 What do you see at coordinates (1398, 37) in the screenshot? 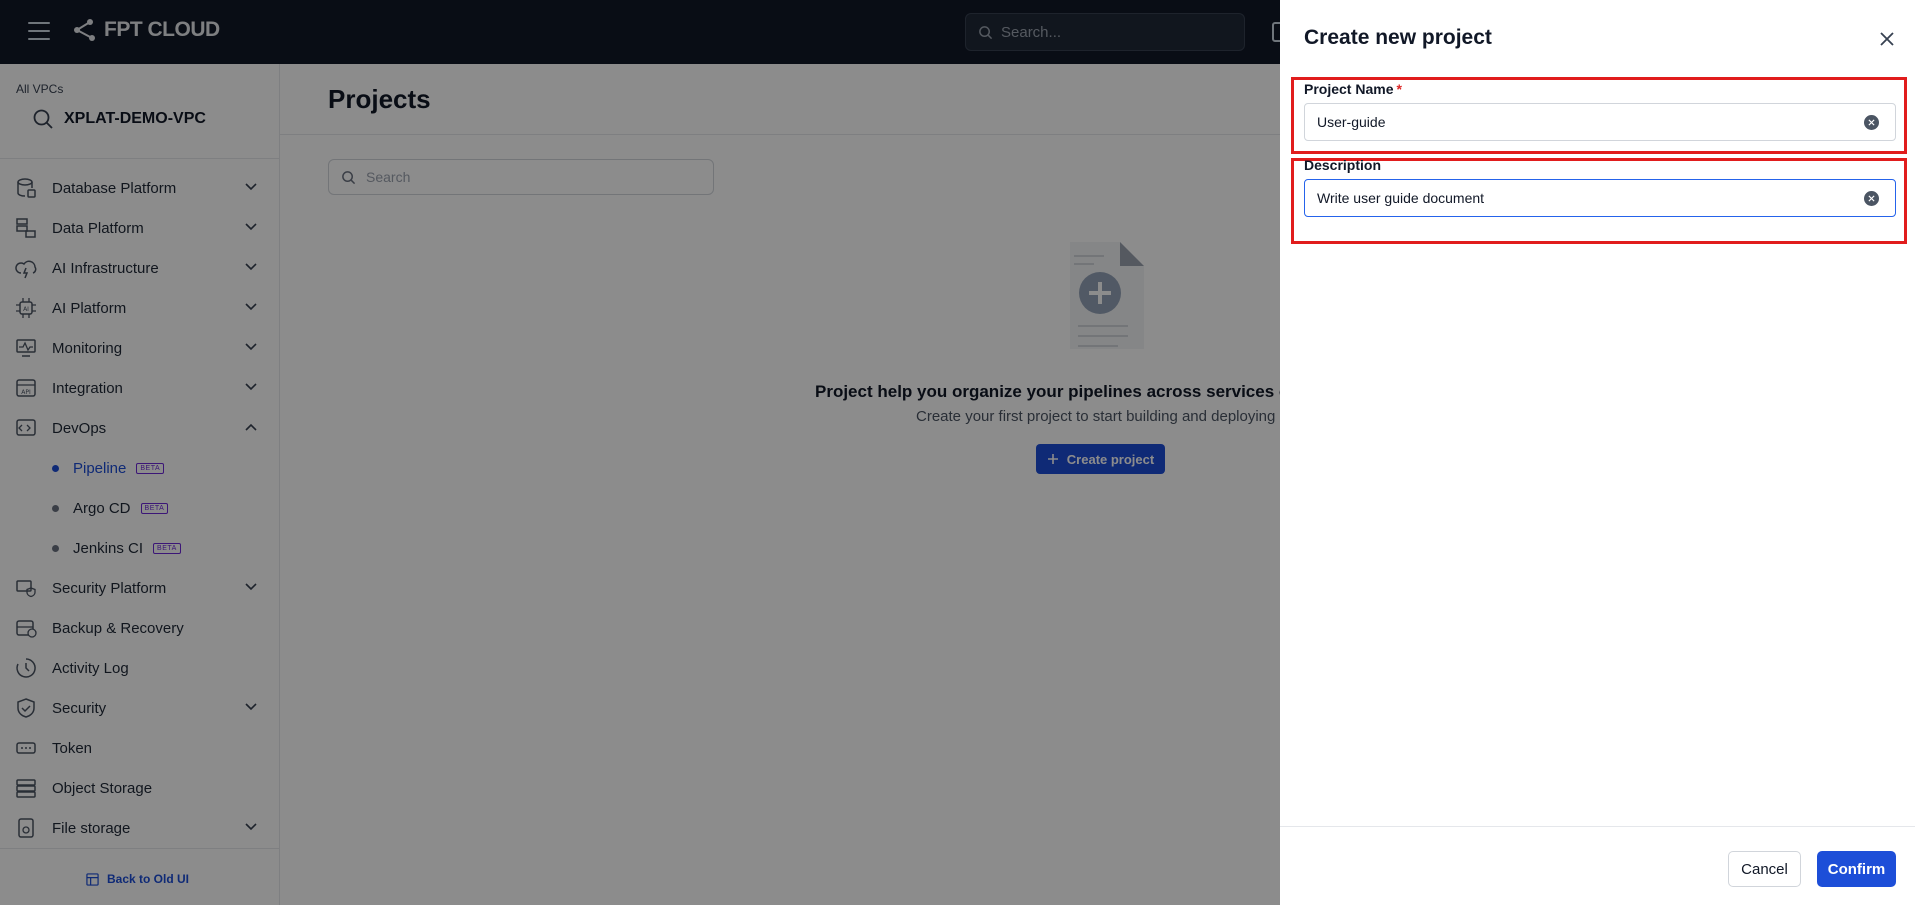
I see `drawer-title: Create new project` at bounding box center [1398, 37].